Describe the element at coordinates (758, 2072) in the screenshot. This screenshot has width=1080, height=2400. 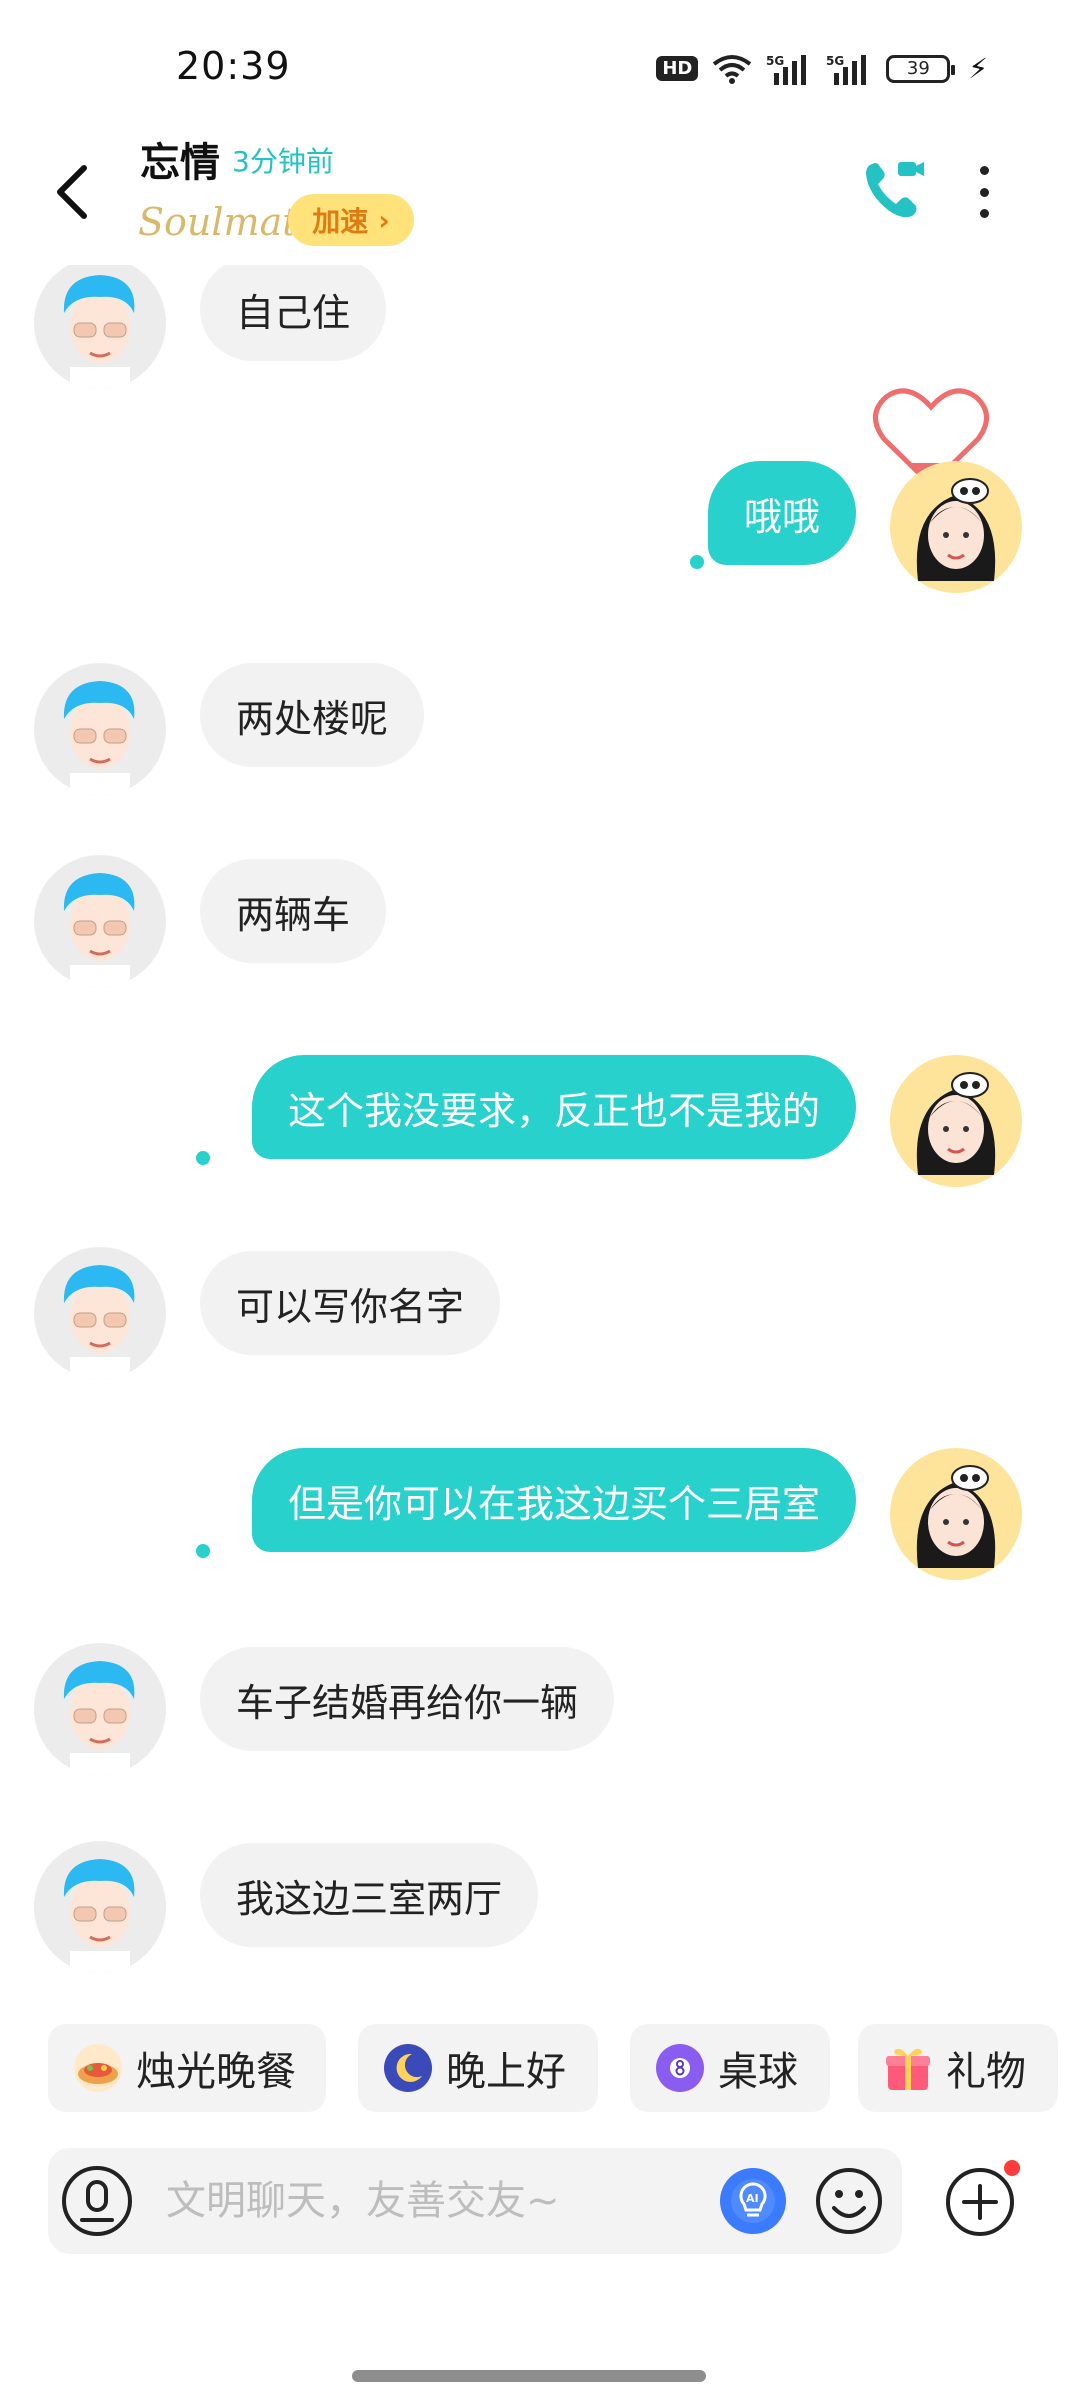
I see `quick-reply-label: 桌球` at that location.